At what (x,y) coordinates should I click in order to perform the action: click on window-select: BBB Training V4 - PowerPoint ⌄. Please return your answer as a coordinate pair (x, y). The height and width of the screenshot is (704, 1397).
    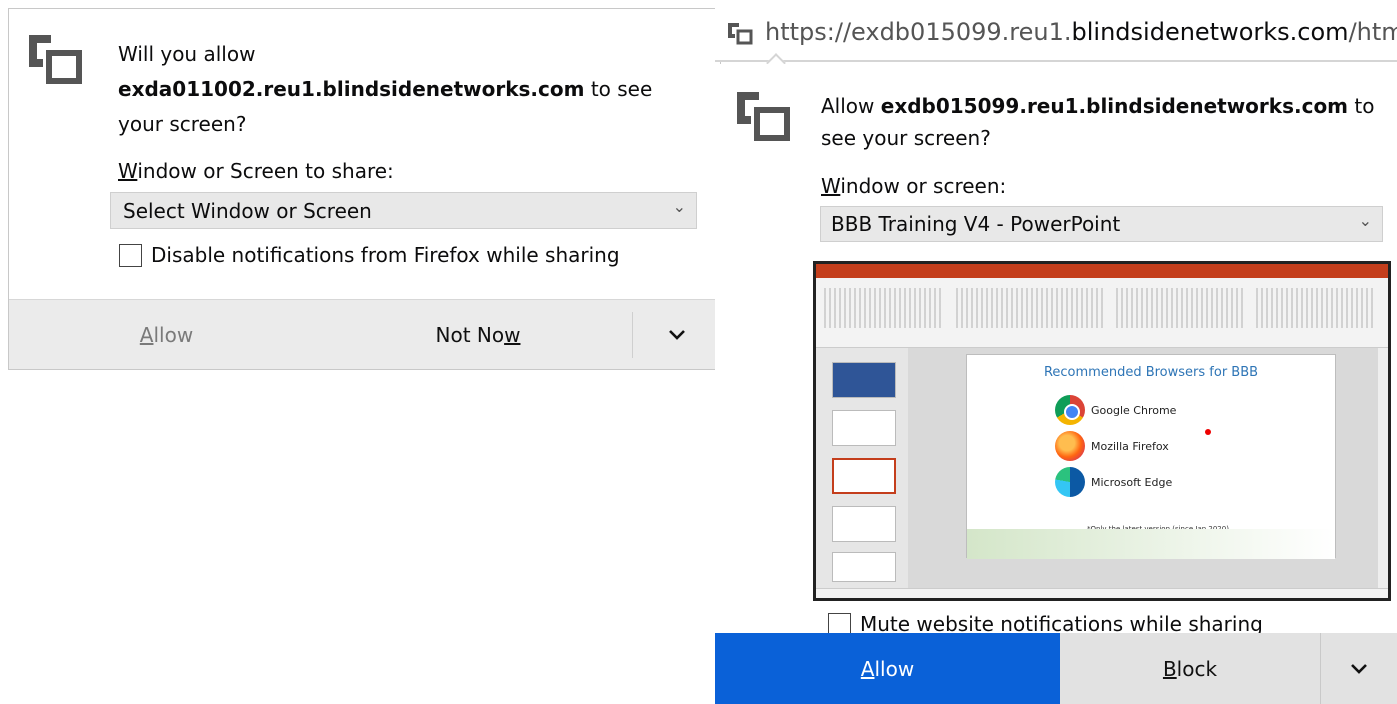
    Looking at the image, I should click on (1101, 224).